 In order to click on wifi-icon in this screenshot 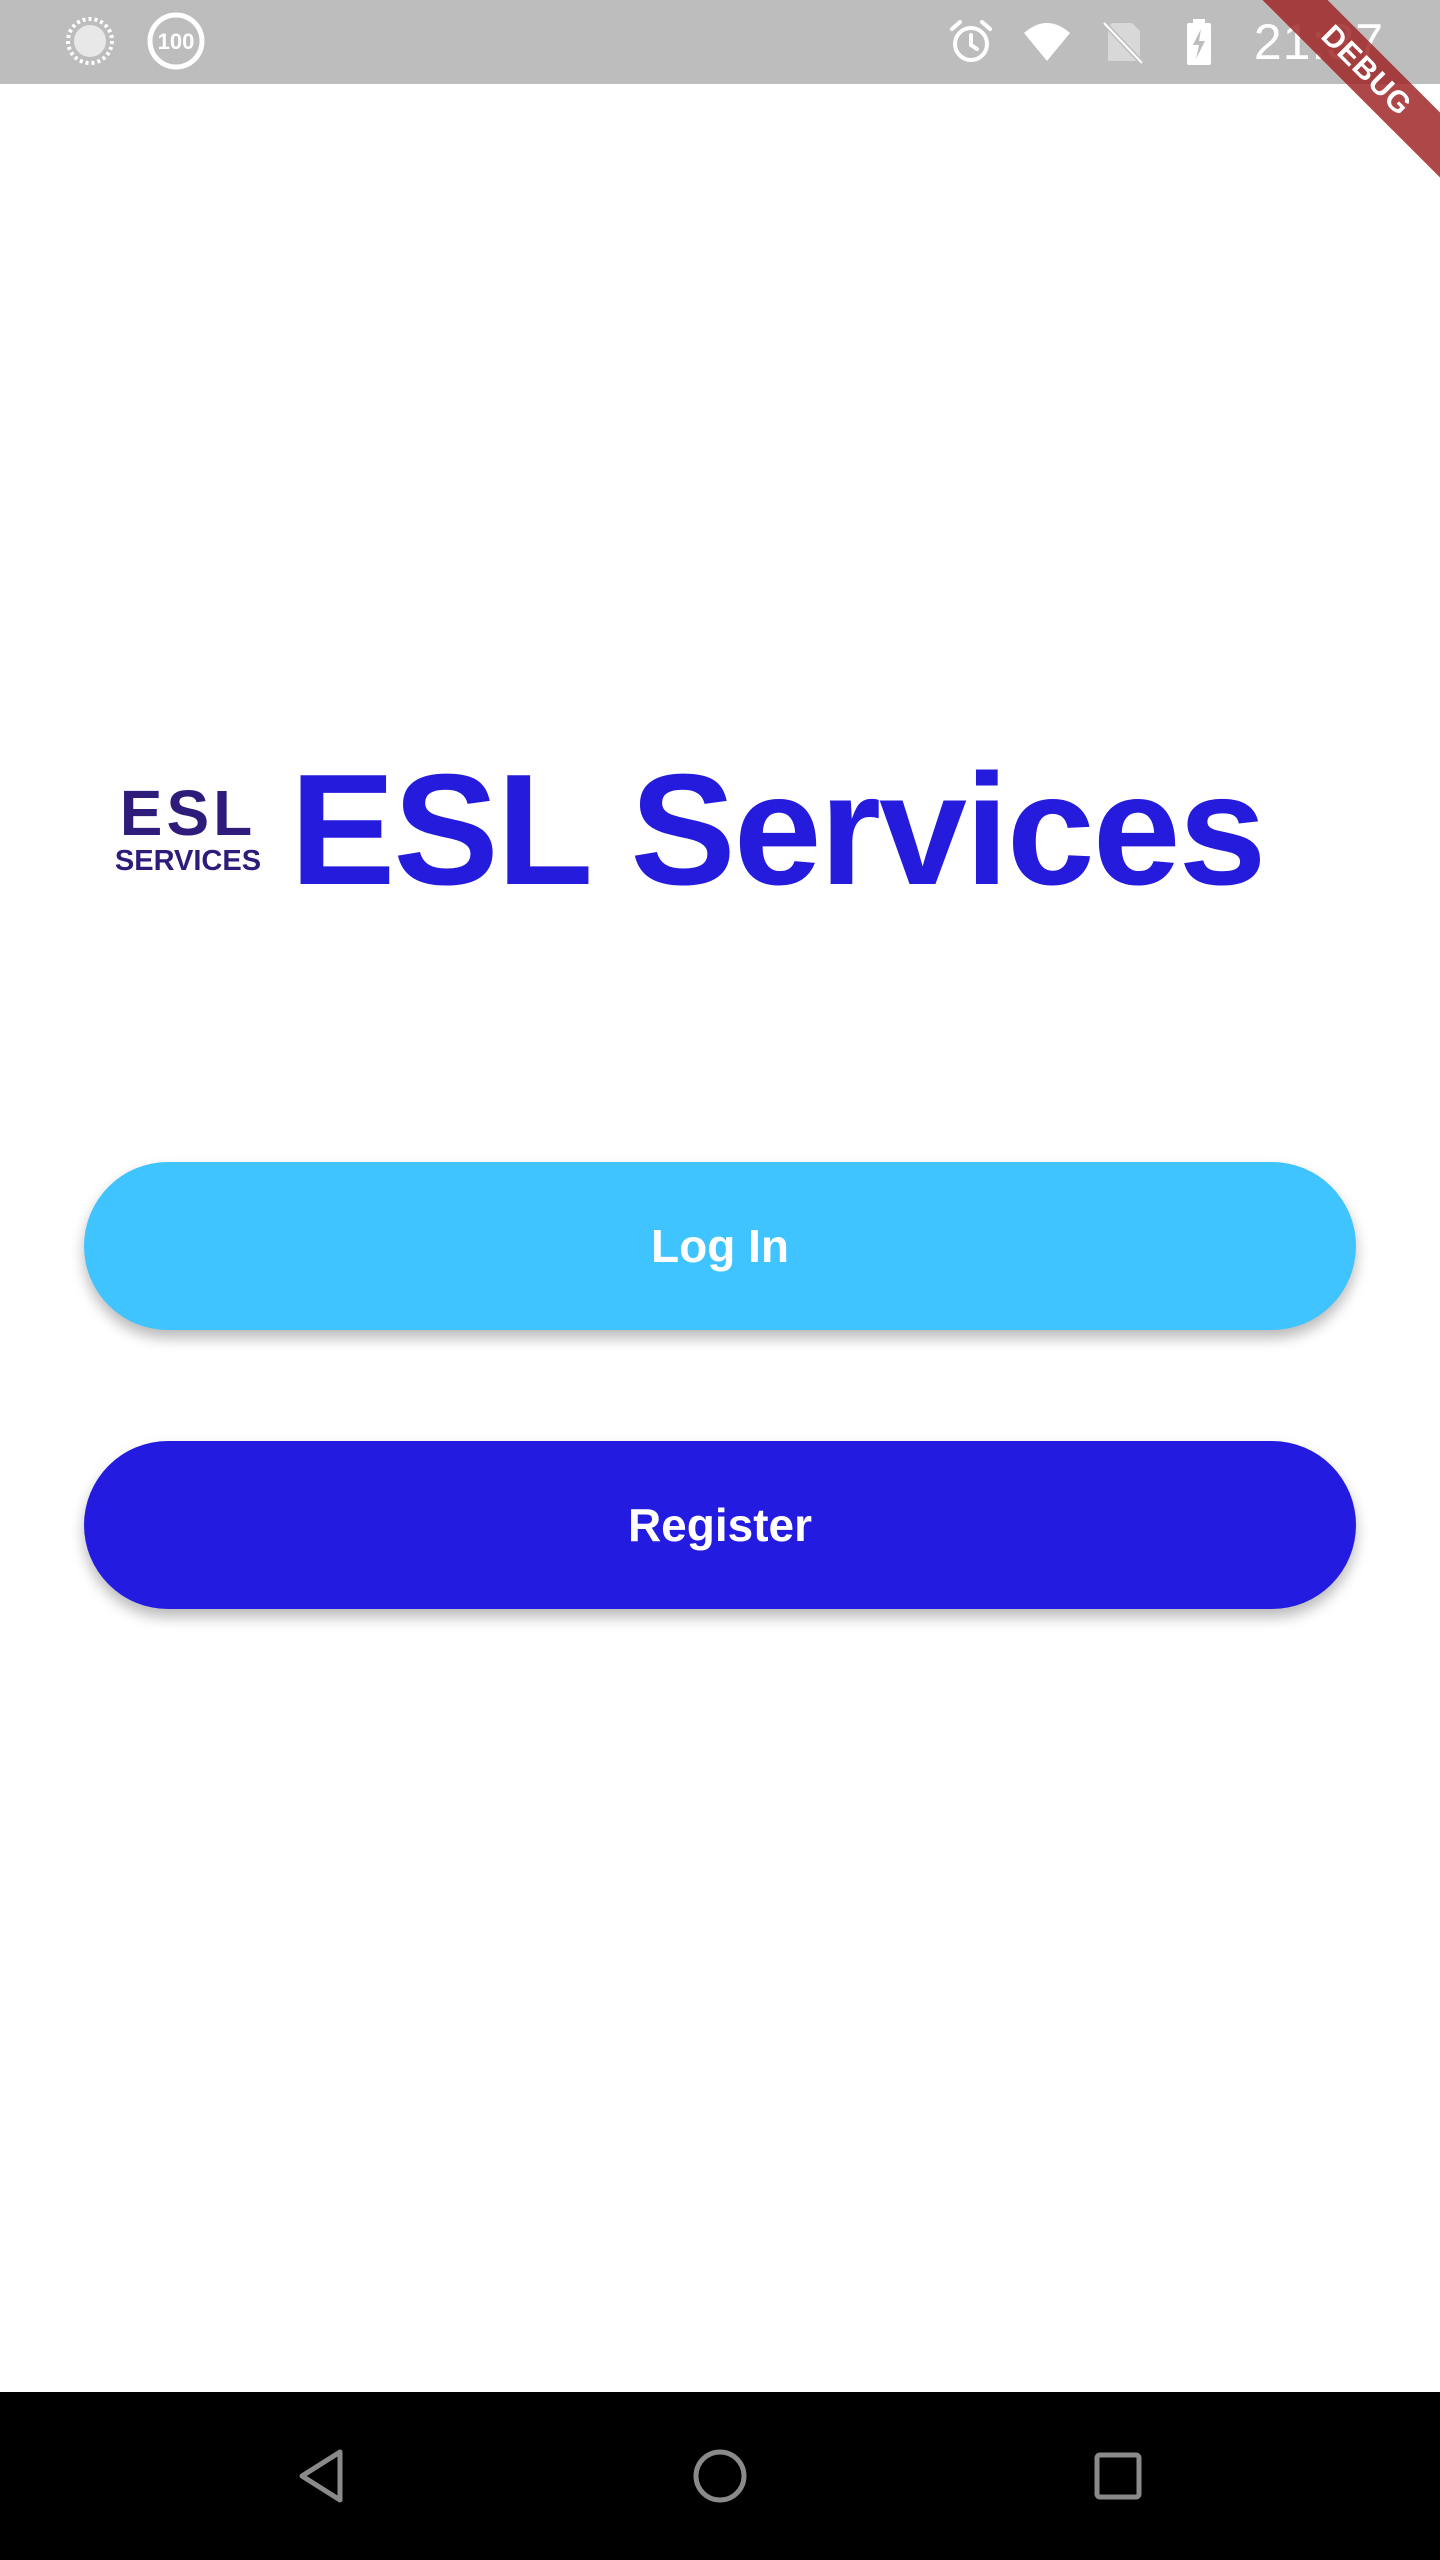, I will do `click(1046, 42)`.